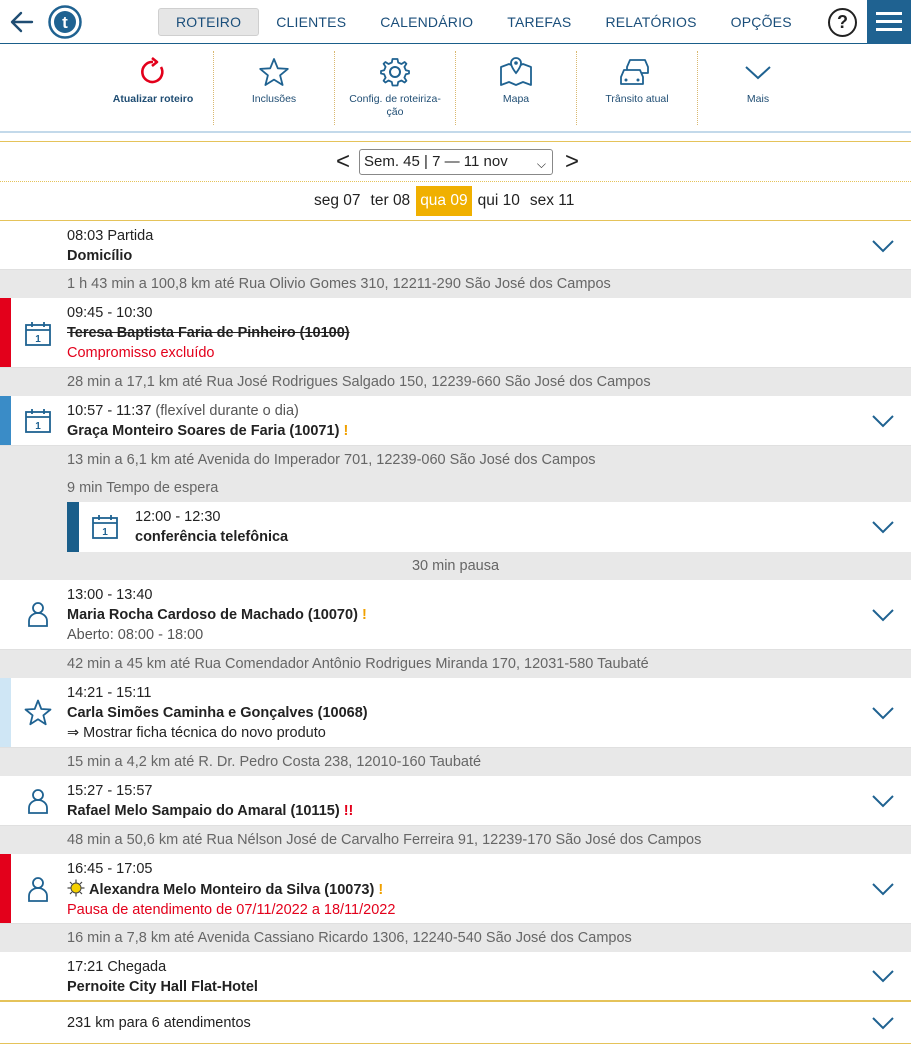 This screenshot has height=1045, width=911. I want to click on day-mon: seg 07, so click(337, 201).